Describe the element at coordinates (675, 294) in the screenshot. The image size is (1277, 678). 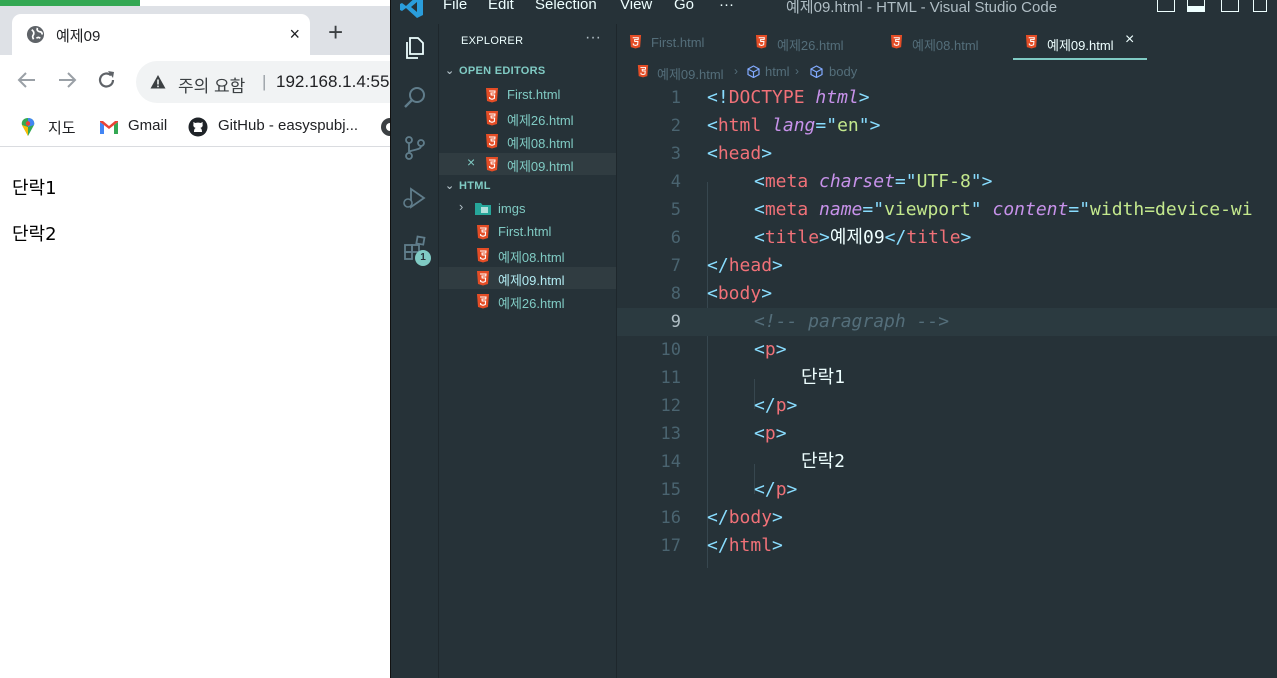
I see `line-number: 8` at that location.